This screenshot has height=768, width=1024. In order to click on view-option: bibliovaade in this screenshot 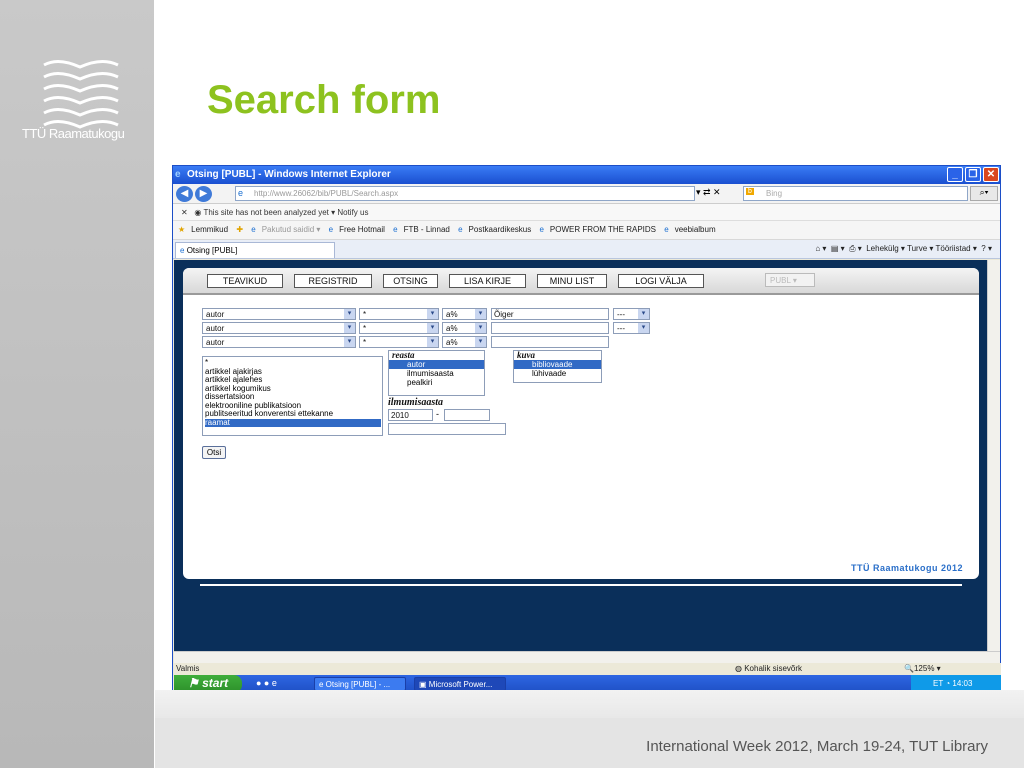, I will do `click(557, 364)`.